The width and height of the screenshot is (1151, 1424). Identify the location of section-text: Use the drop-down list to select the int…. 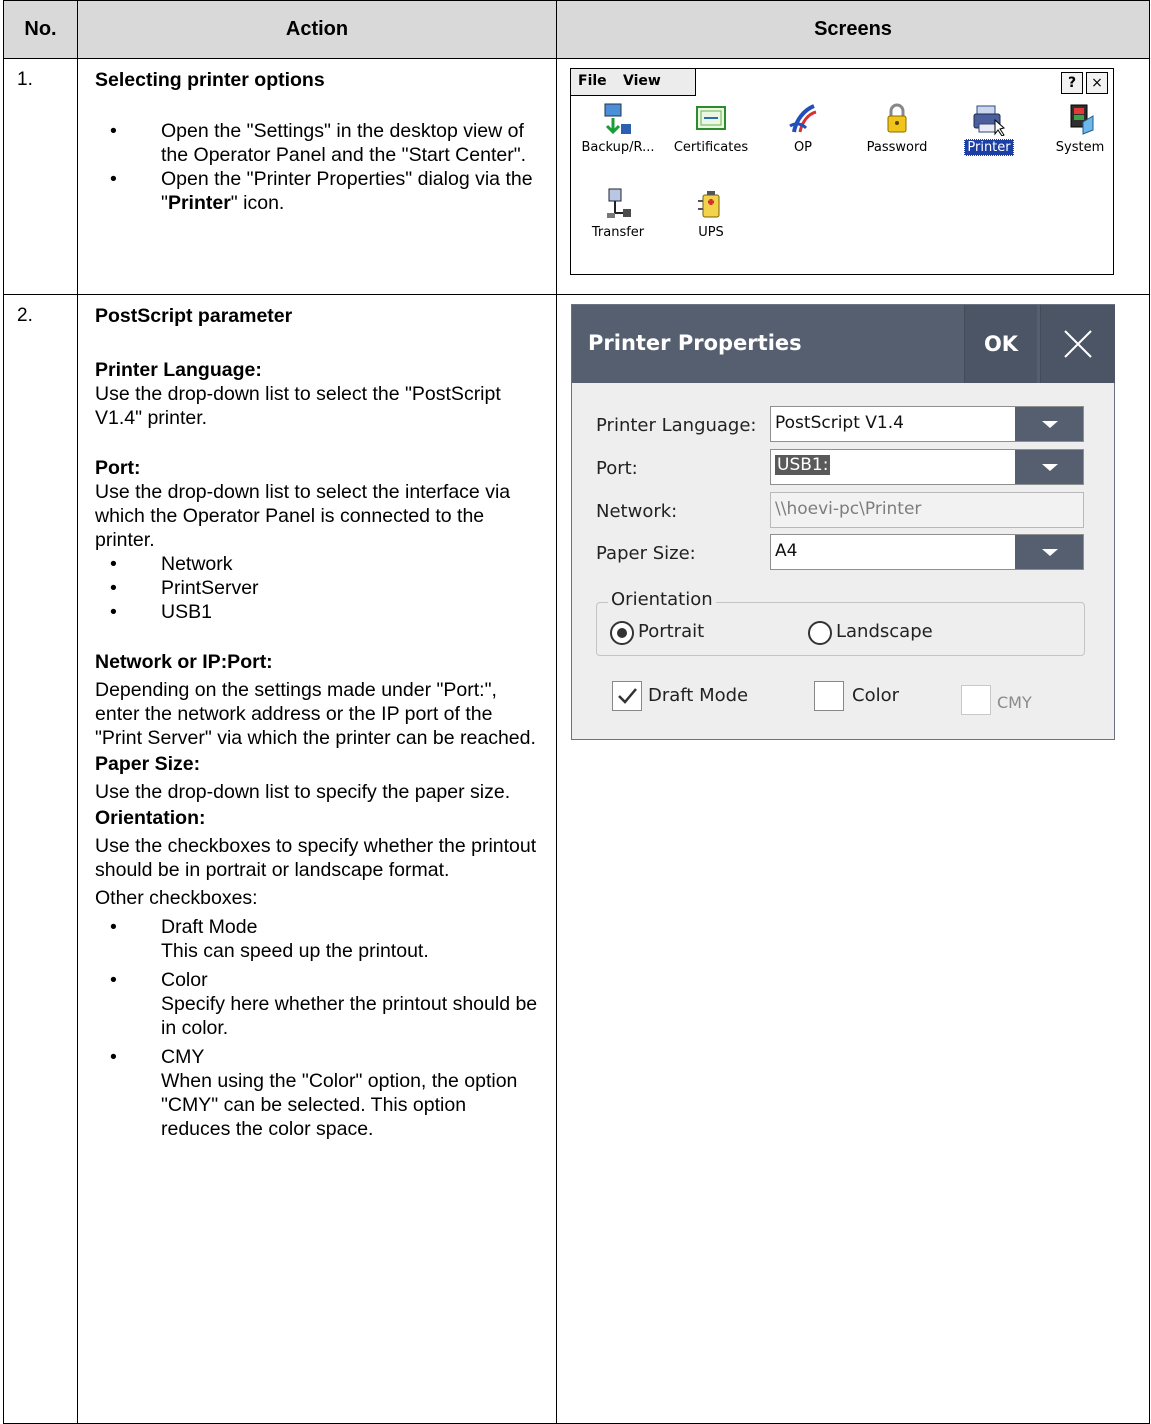
(303, 516).